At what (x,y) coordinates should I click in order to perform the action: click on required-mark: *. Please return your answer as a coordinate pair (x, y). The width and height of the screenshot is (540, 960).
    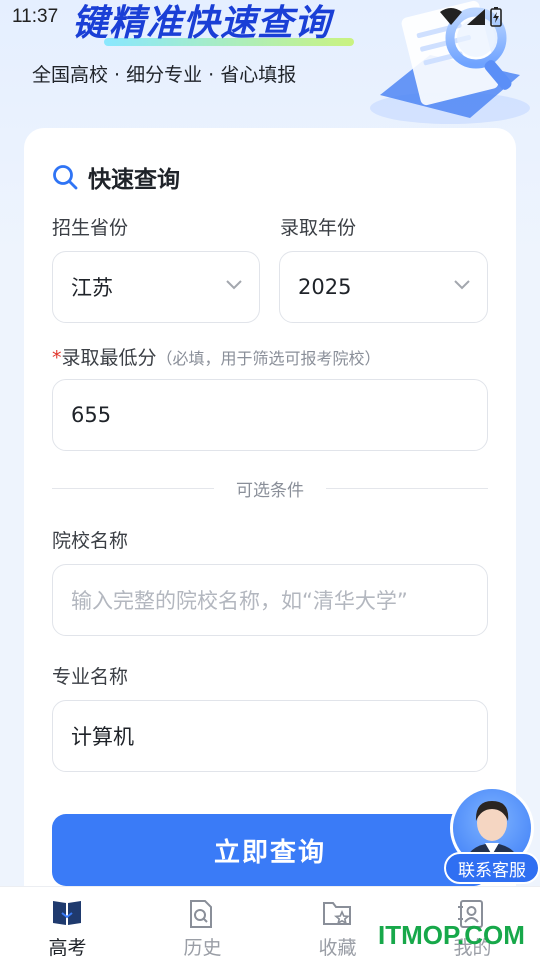
    Looking at the image, I should click on (57, 358).